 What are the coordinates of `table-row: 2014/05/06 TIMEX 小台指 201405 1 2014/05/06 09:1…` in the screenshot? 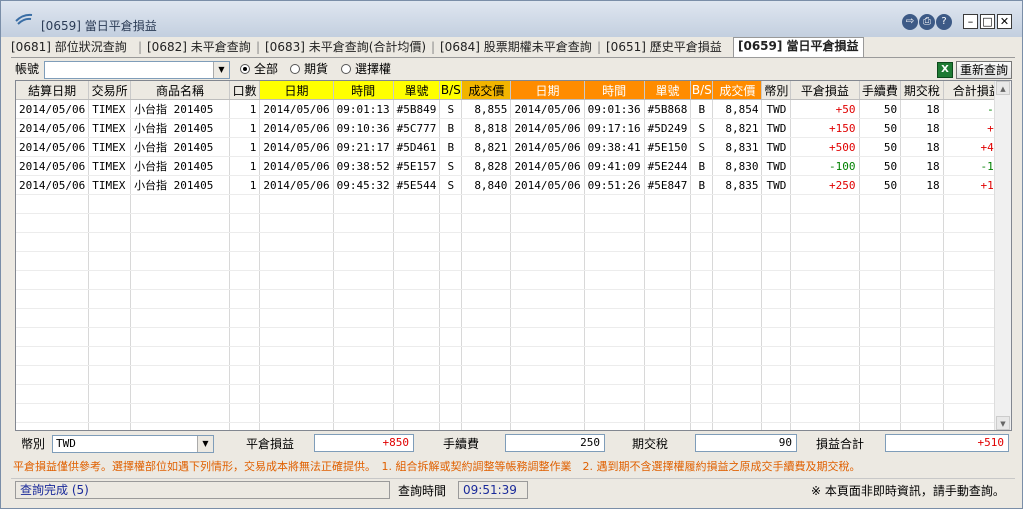 It's located at (513, 128).